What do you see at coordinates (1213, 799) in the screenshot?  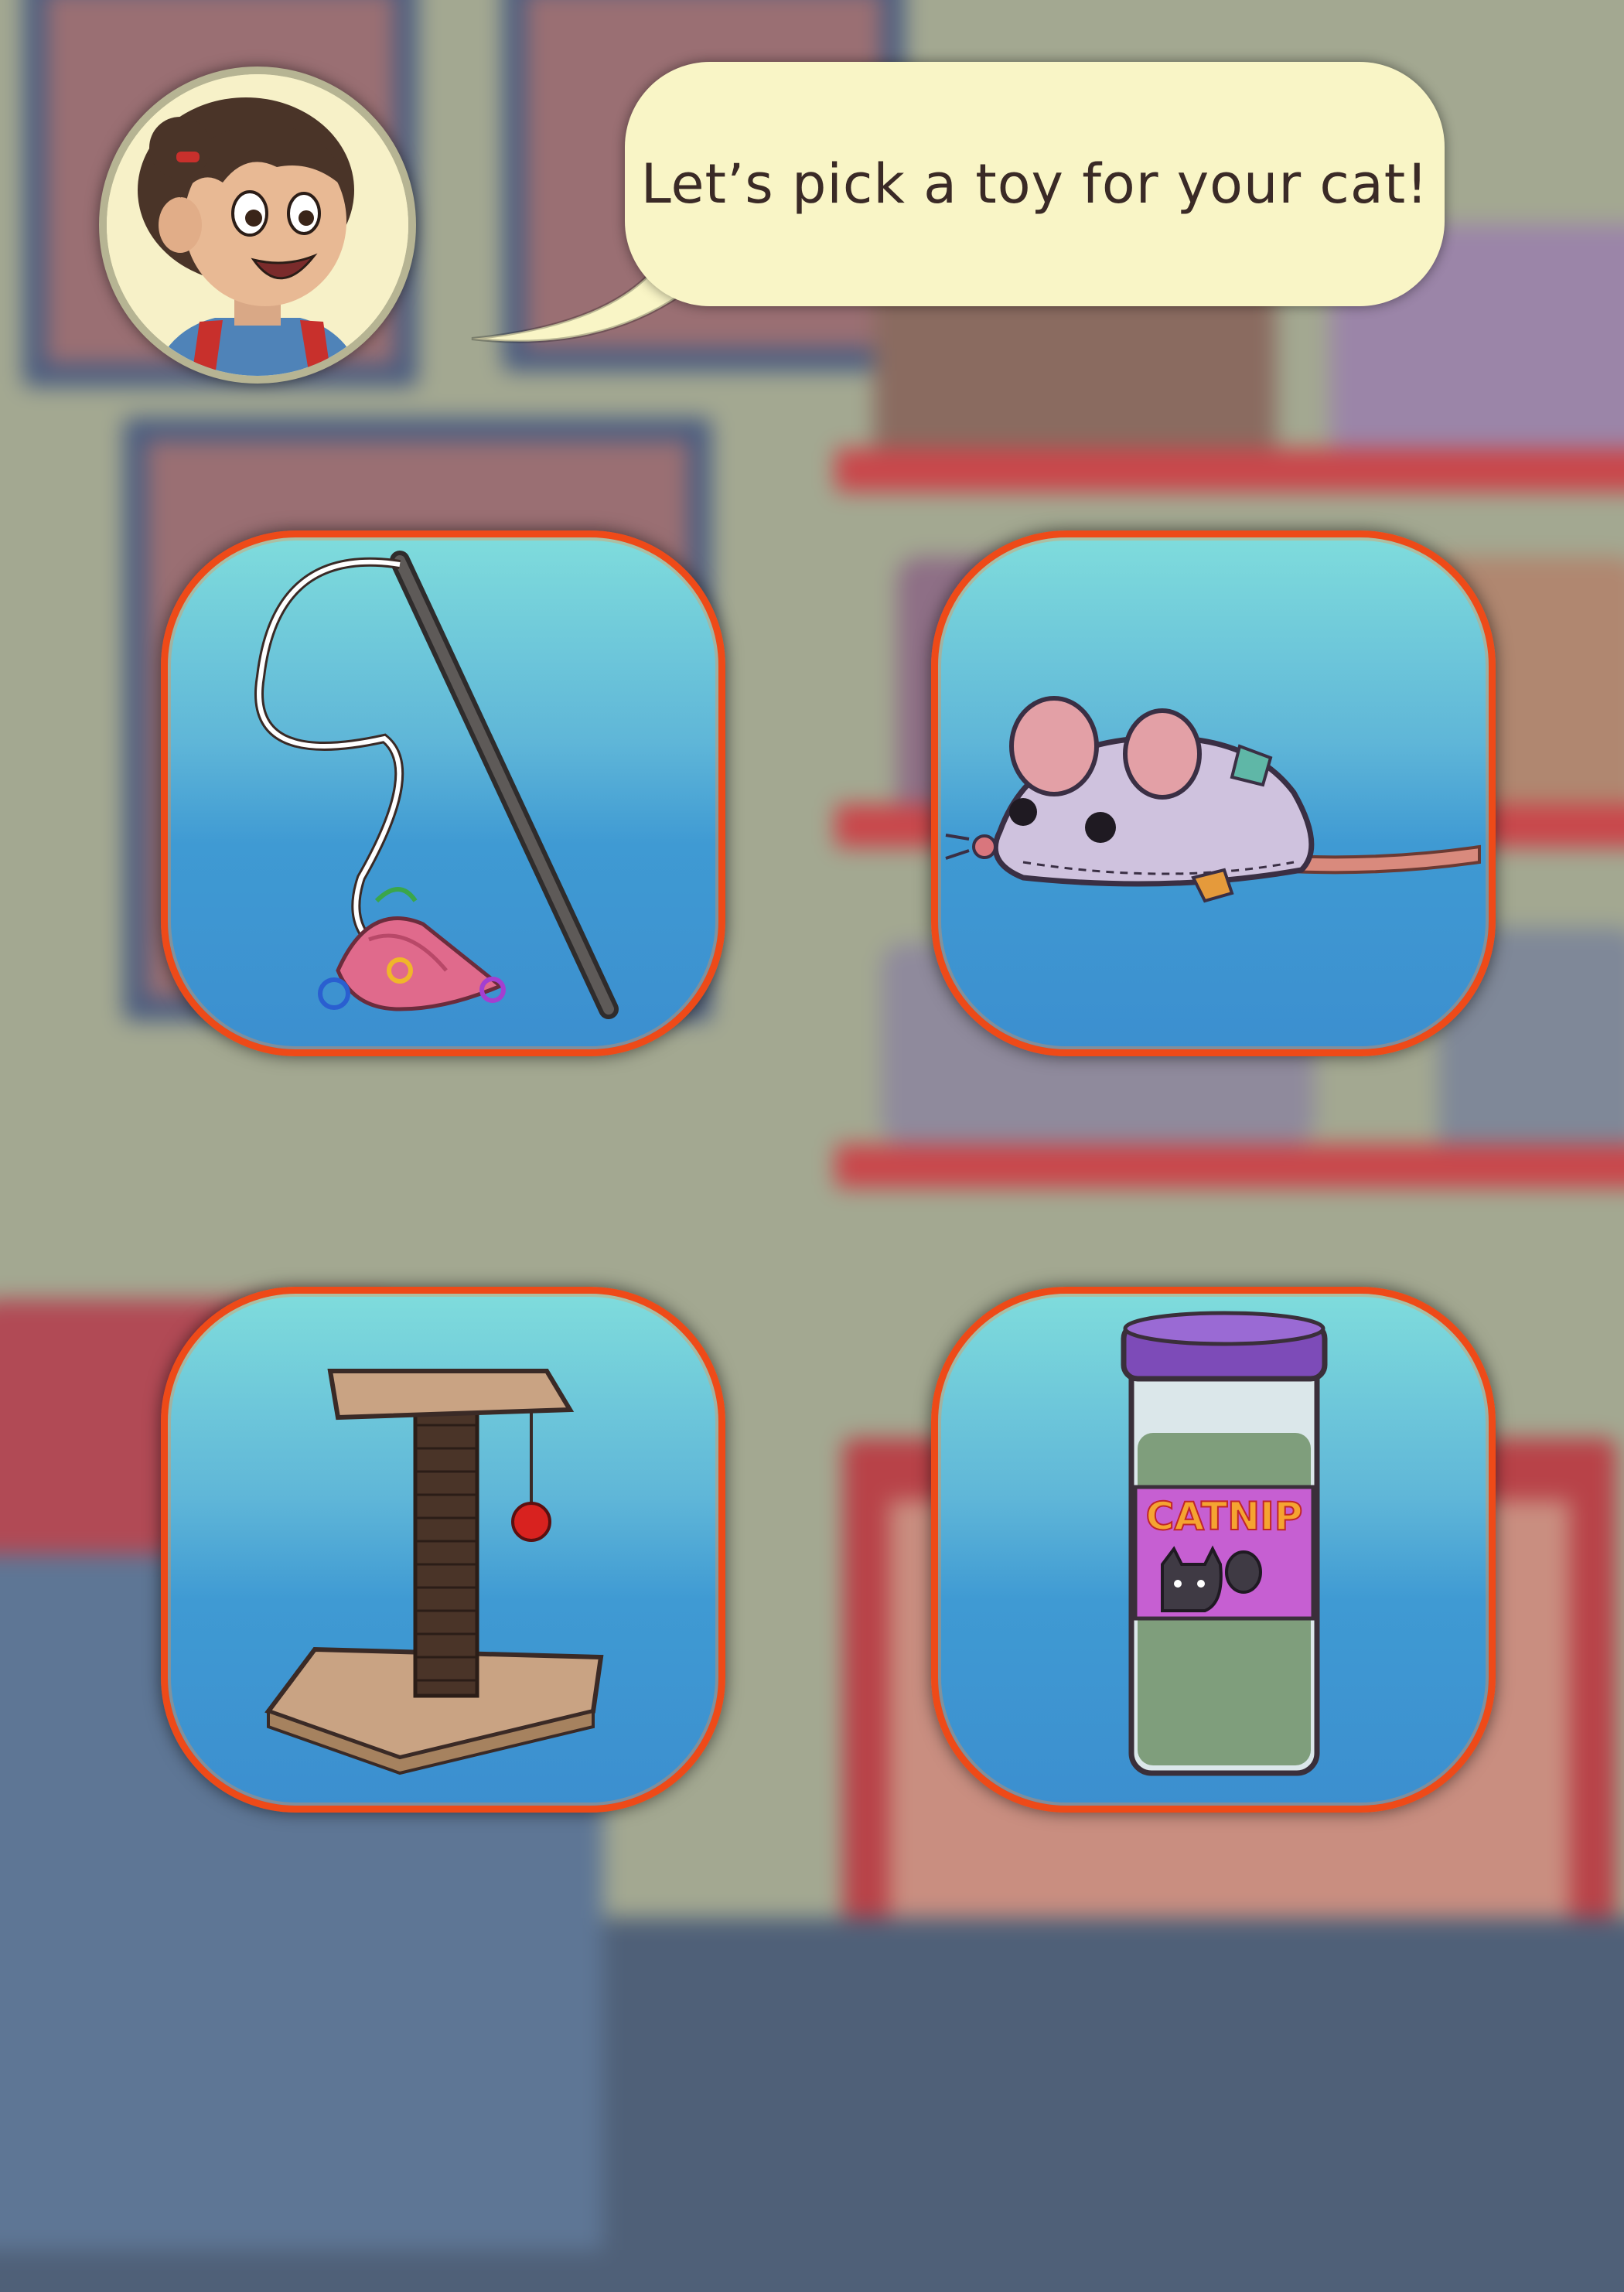 I see `stuffed-mouse-toy-icon` at bounding box center [1213, 799].